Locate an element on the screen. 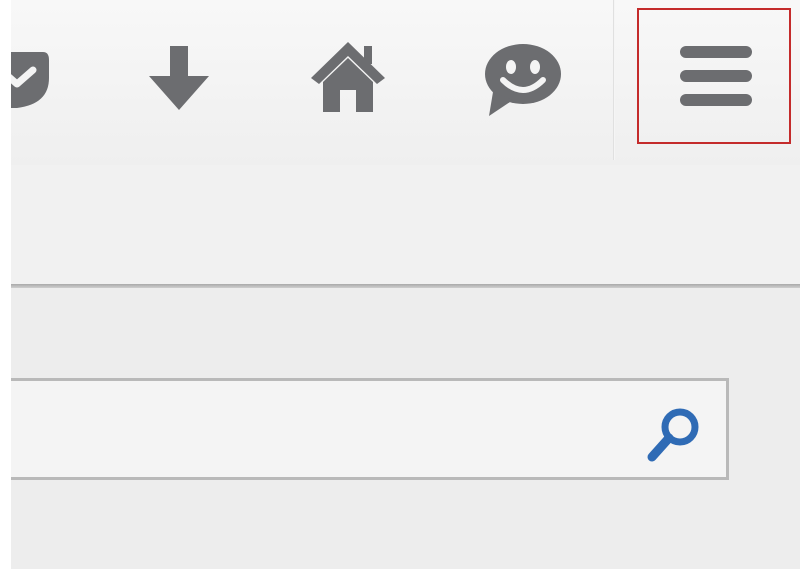 The width and height of the screenshot is (800, 569). download-arrow-icon is located at coordinates (179, 78).